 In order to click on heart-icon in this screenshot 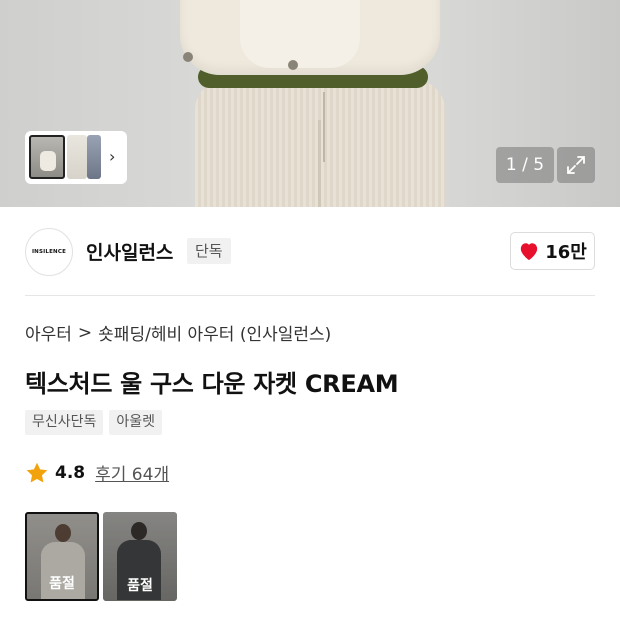, I will do `click(529, 252)`.